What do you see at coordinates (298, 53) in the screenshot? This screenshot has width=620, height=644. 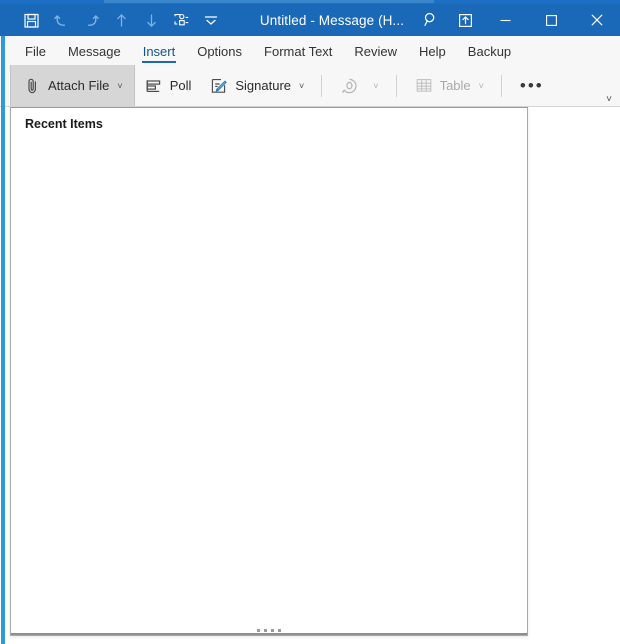 I see `tab-format-text: Format Text` at bounding box center [298, 53].